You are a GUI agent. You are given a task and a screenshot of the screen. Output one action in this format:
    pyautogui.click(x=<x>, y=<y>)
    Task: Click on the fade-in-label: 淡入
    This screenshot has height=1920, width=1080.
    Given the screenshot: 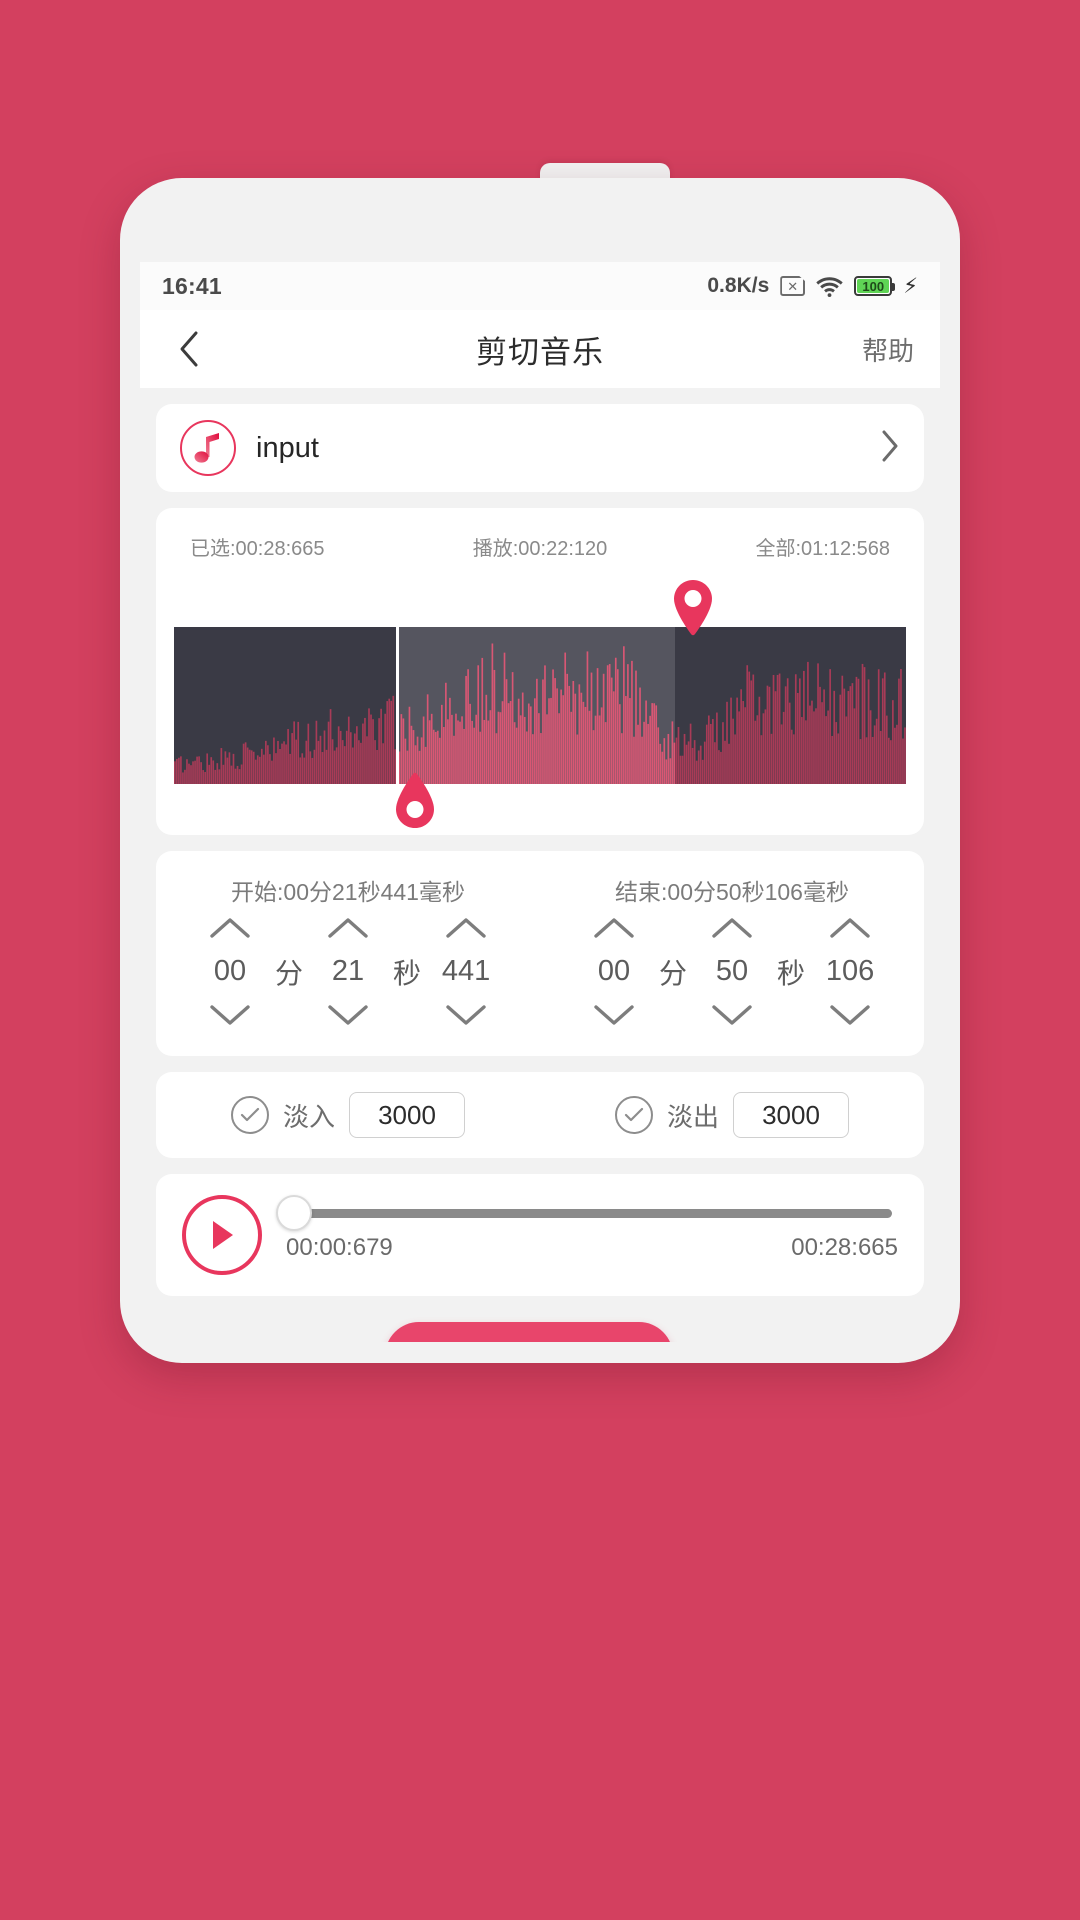 What is the action you would take?
    pyautogui.click(x=308, y=1116)
    